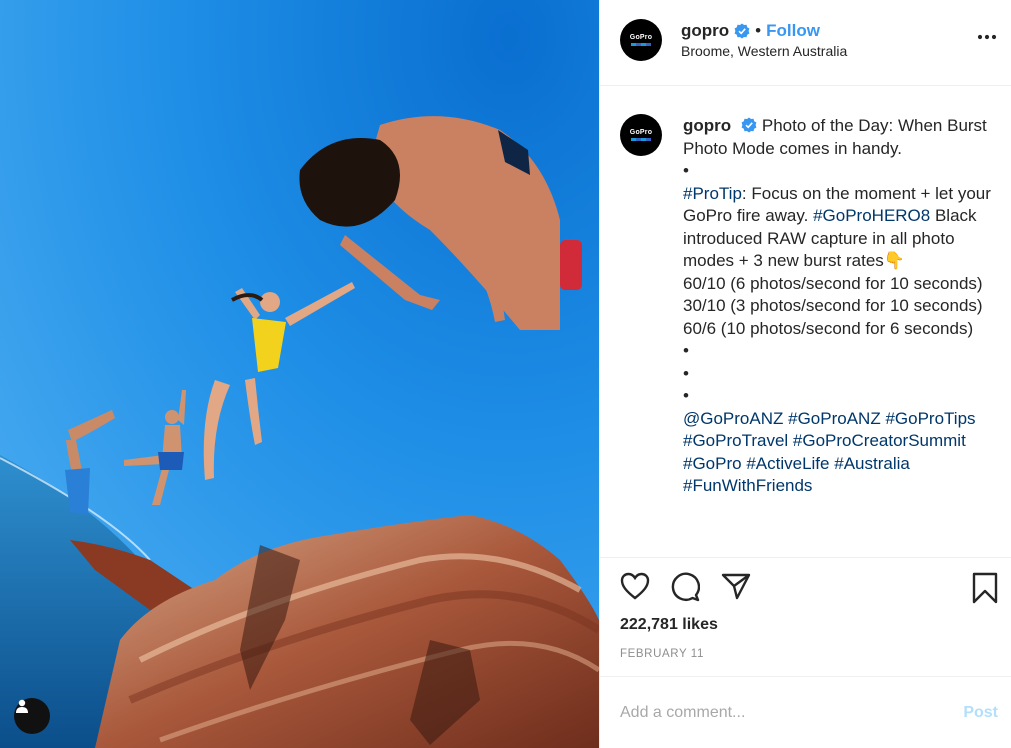 This screenshot has width=1011, height=748. What do you see at coordinates (833, 283) in the screenshot?
I see `caption-burst-line: 60/10 (6 photos/second for 10 seconds)` at bounding box center [833, 283].